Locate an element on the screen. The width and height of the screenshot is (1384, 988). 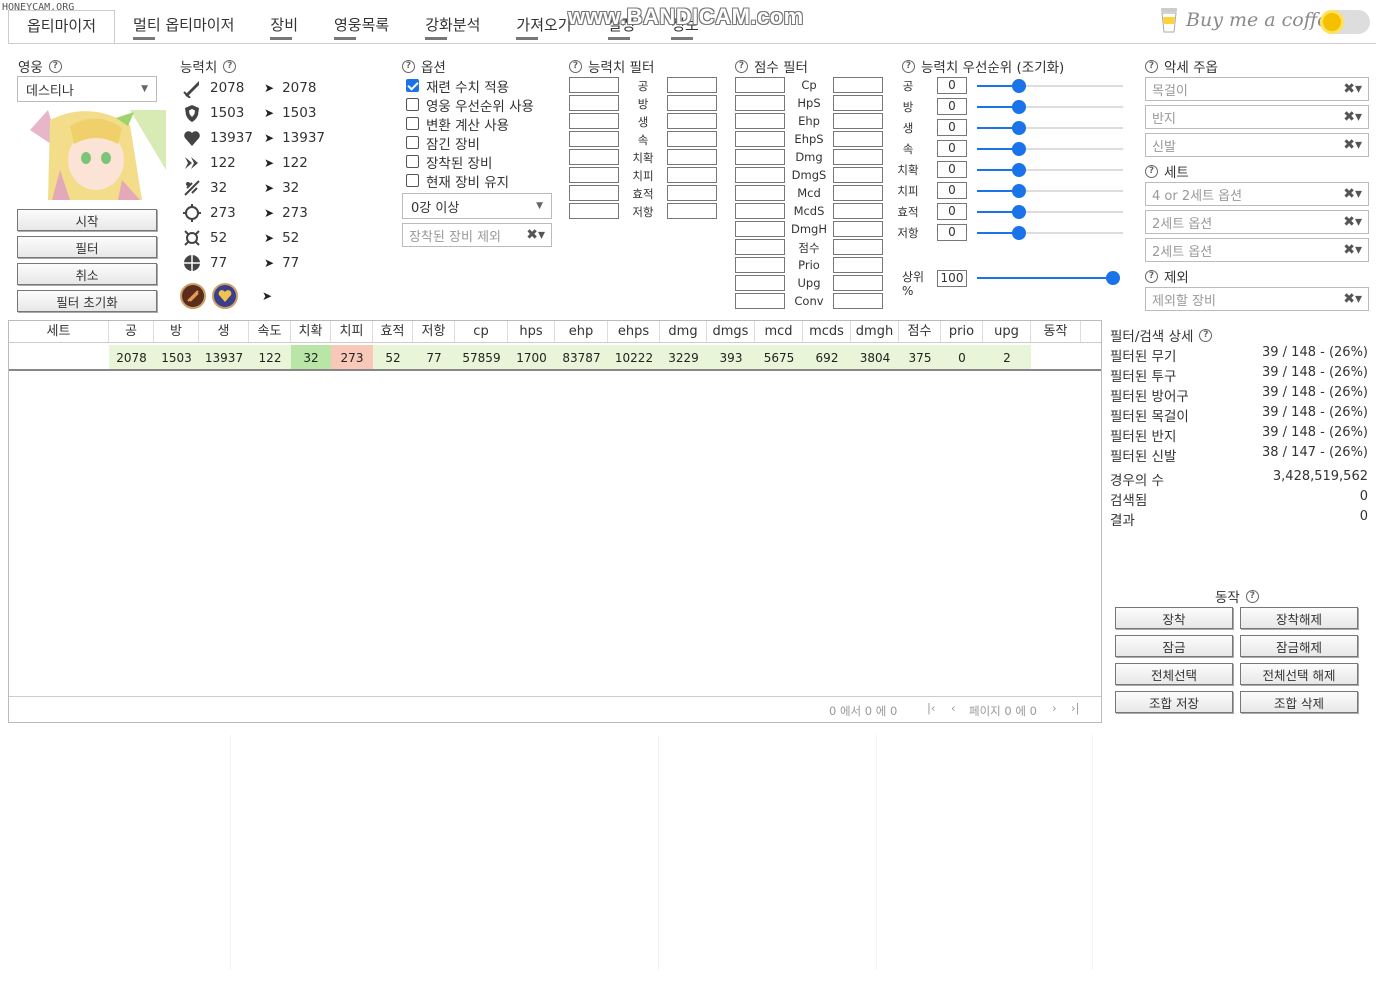
reset-filter-button: 필터 초기화 is located at coordinates (87, 301).